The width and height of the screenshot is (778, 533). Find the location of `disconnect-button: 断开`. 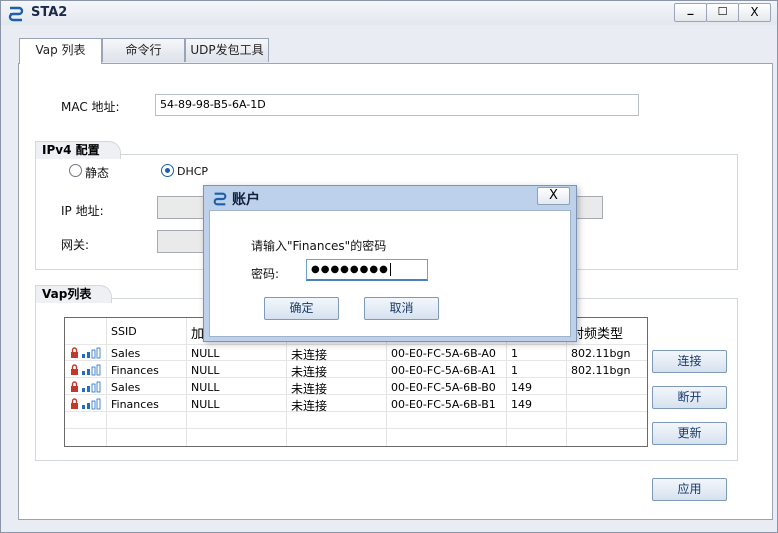

disconnect-button: 断开 is located at coordinates (689, 397).